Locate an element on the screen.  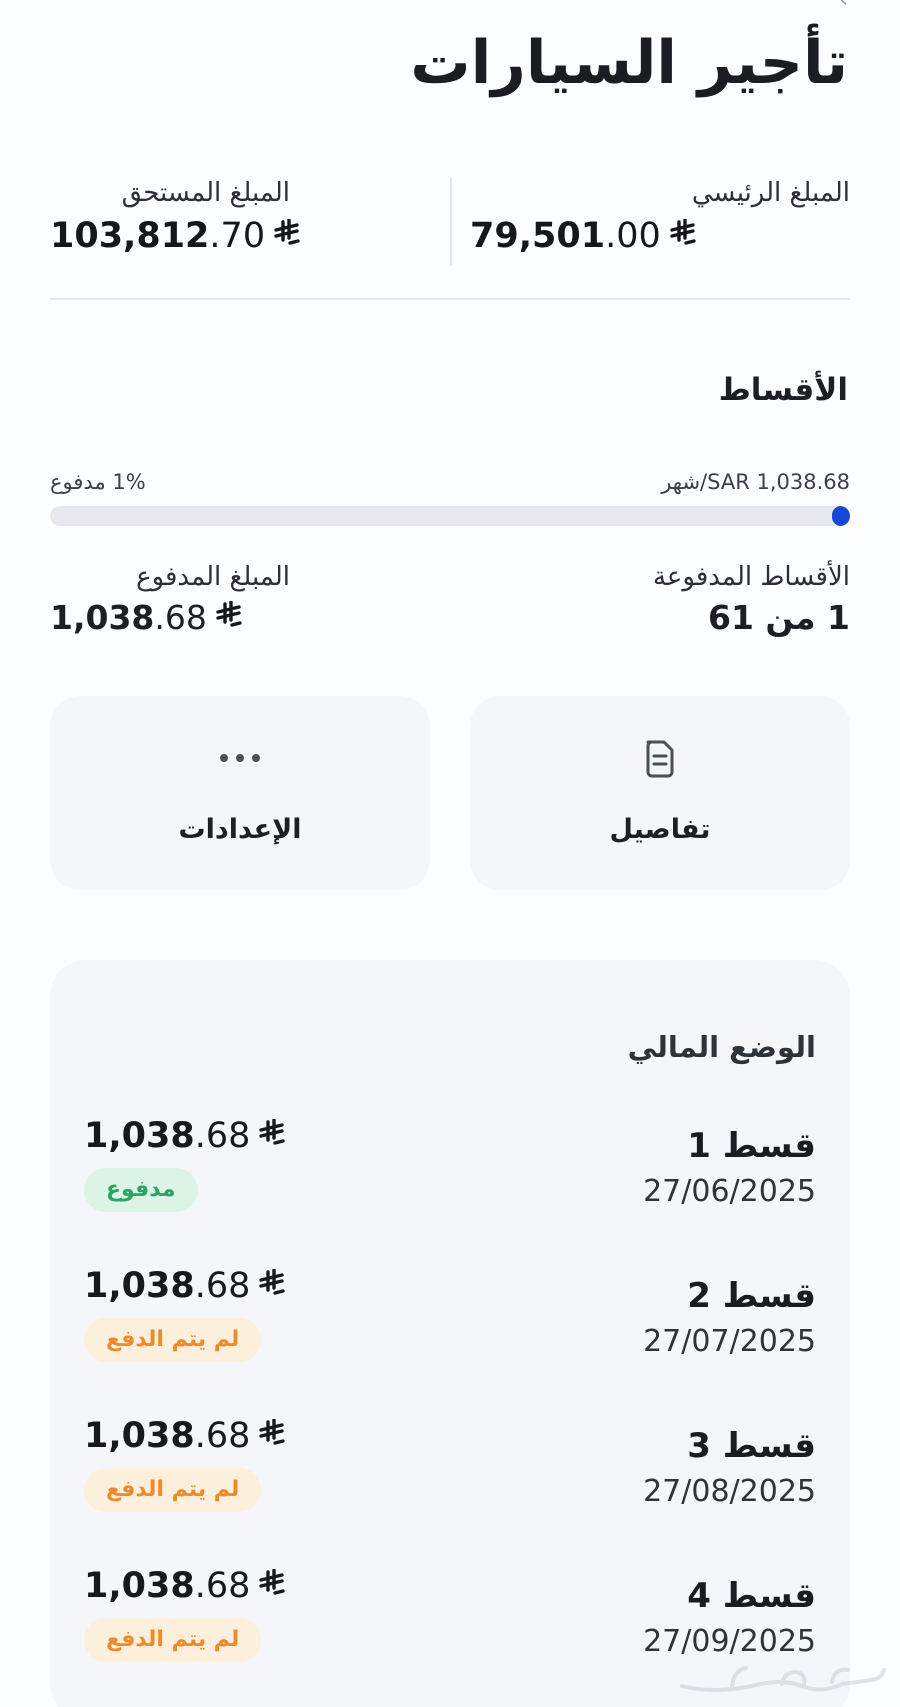
installment-date: 27/08/2025 is located at coordinates (729, 1491).